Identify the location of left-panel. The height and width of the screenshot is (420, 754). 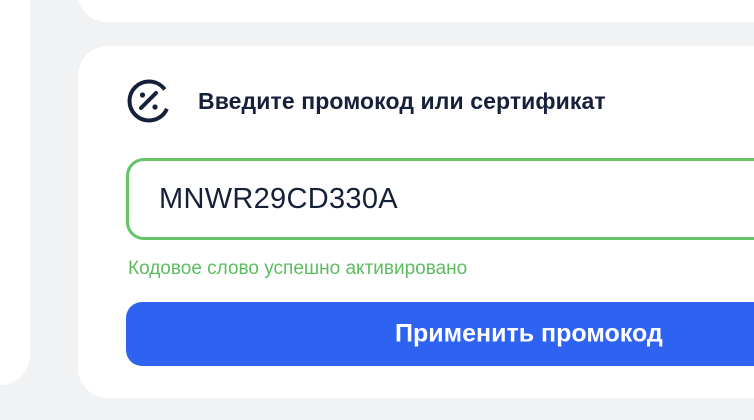
(15, 192).